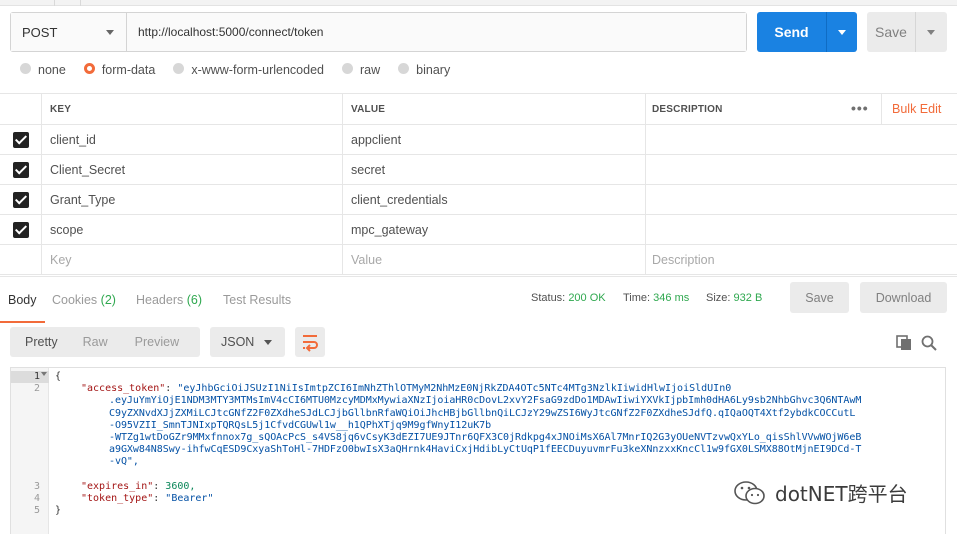 This screenshot has height=534, width=957. Describe the element at coordinates (929, 343) in the screenshot. I see `search-icon` at that location.